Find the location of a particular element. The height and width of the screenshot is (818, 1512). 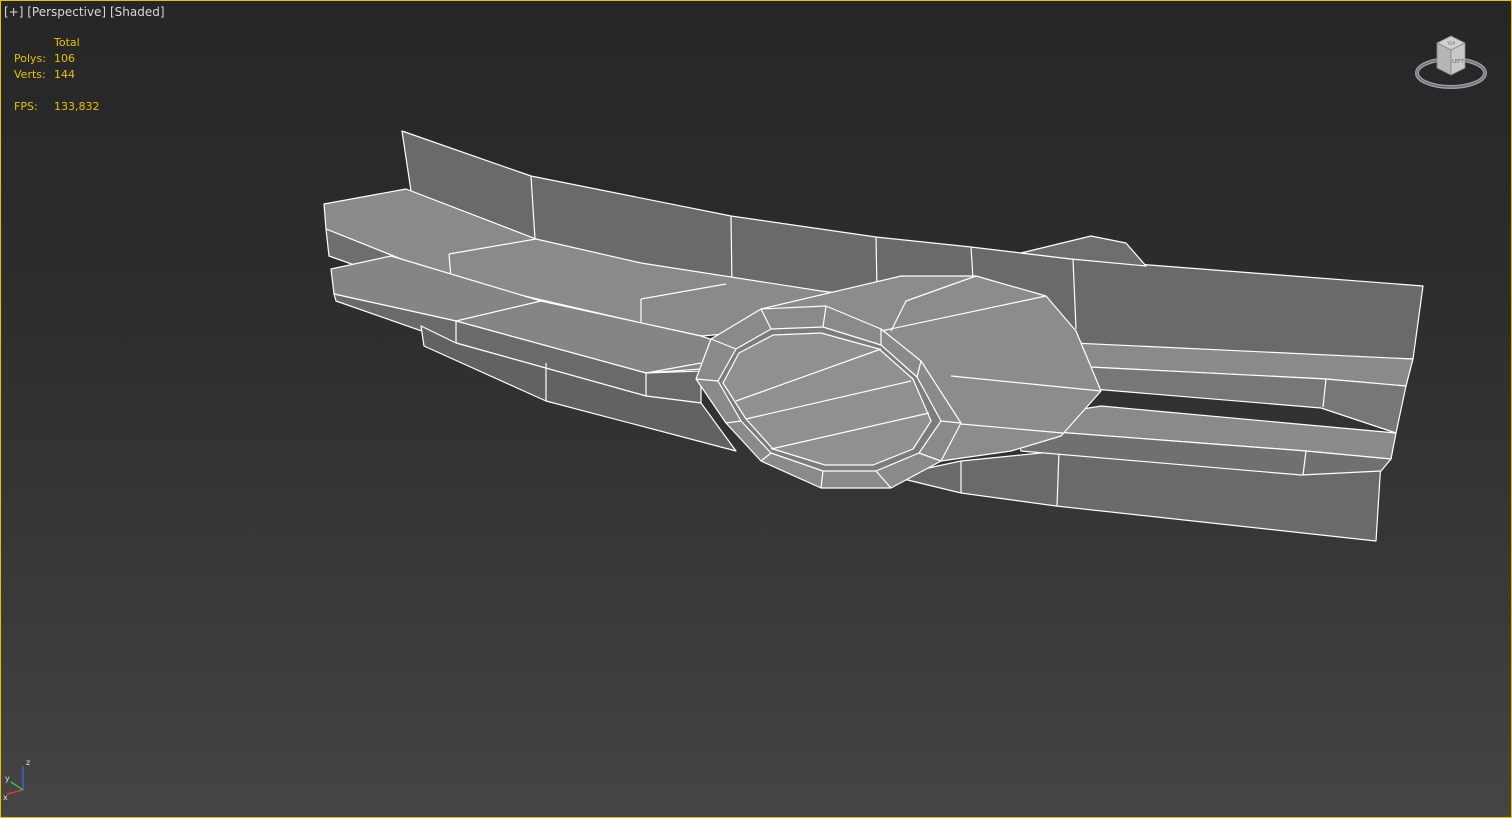

axis-y-label: y is located at coordinates (7, 778).